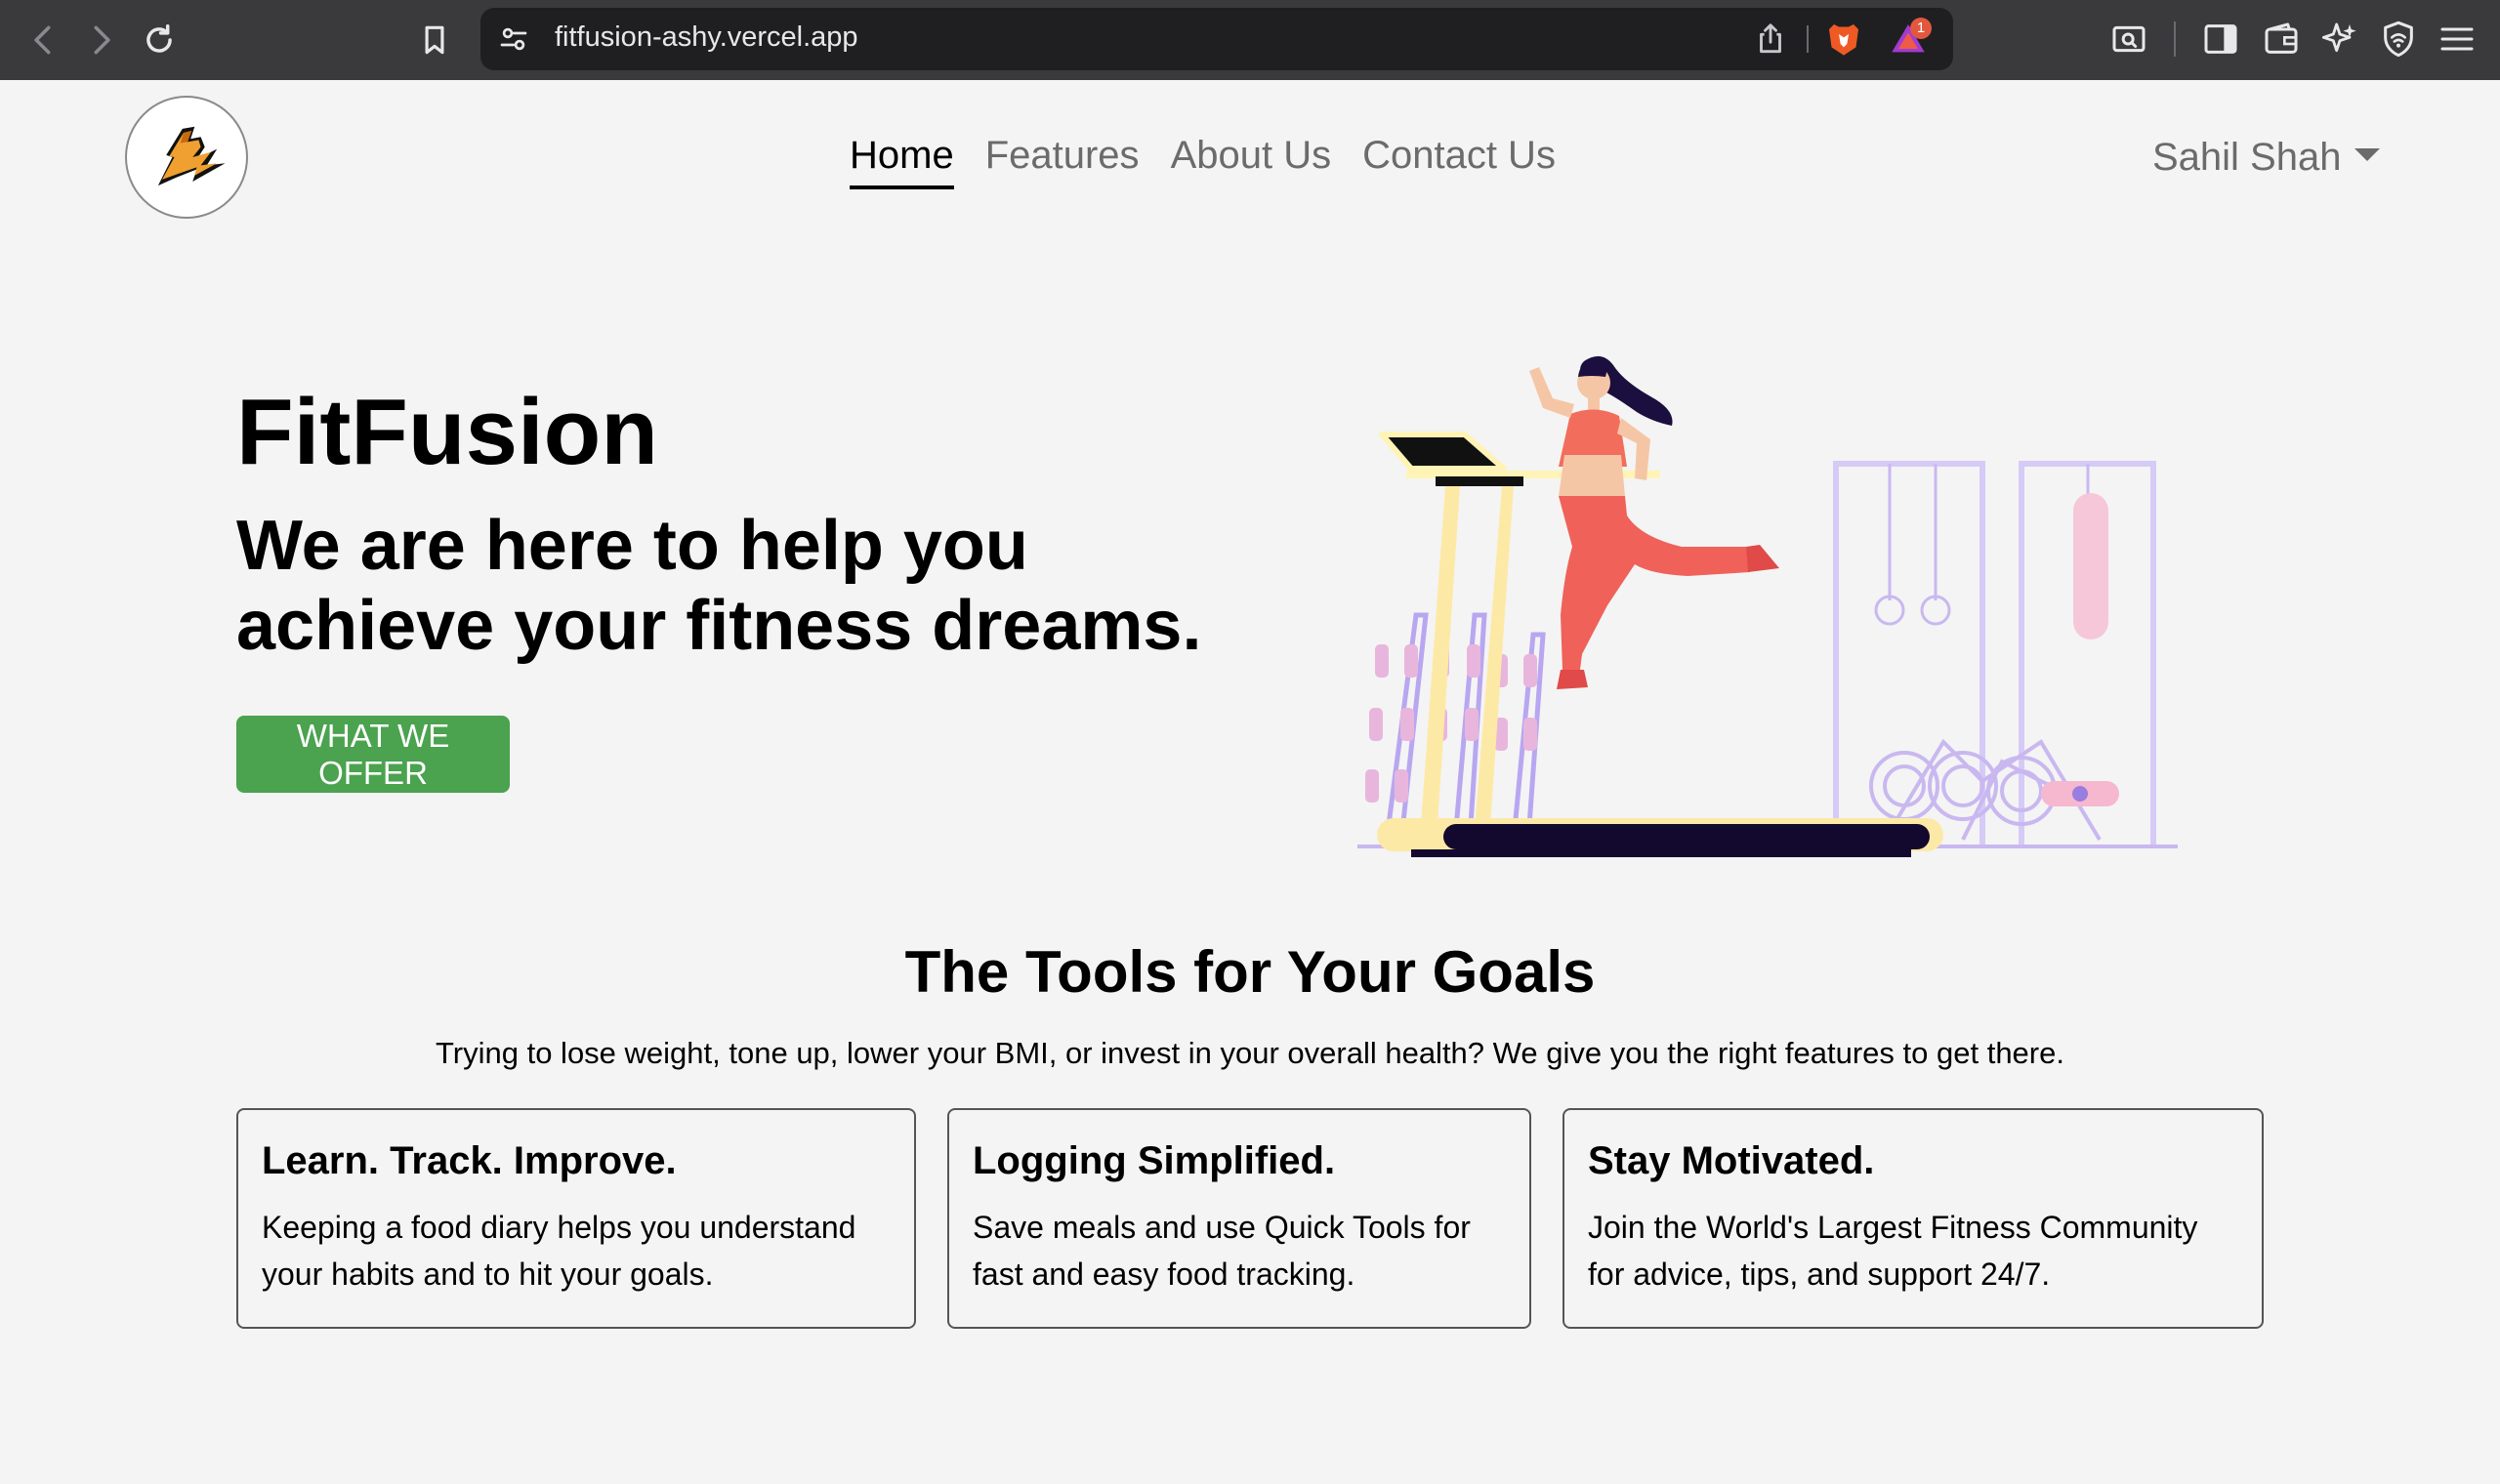 Image resolution: width=2500 pixels, height=1484 pixels. What do you see at coordinates (2457, 39) in the screenshot?
I see `menu-icon` at bounding box center [2457, 39].